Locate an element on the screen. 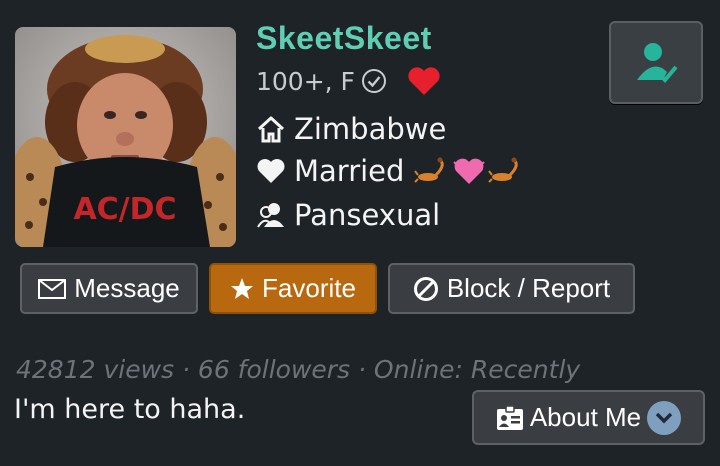 Image resolution: width=720 pixels, height=466 pixels. location-row: Zimbabwe is located at coordinates (351, 129).